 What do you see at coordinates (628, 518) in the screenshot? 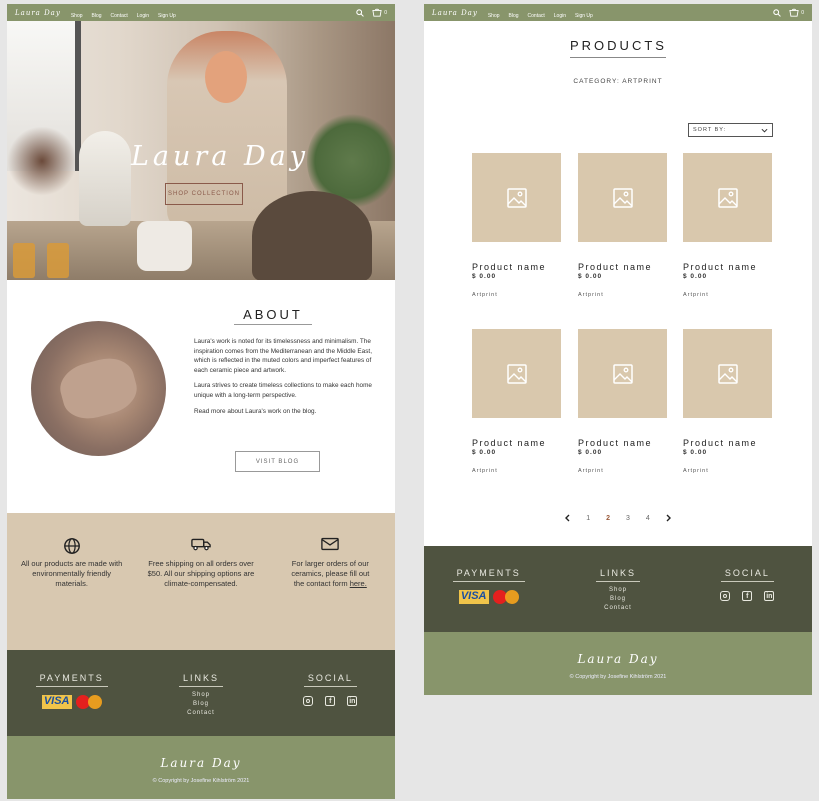
I see `page-3: 3` at bounding box center [628, 518].